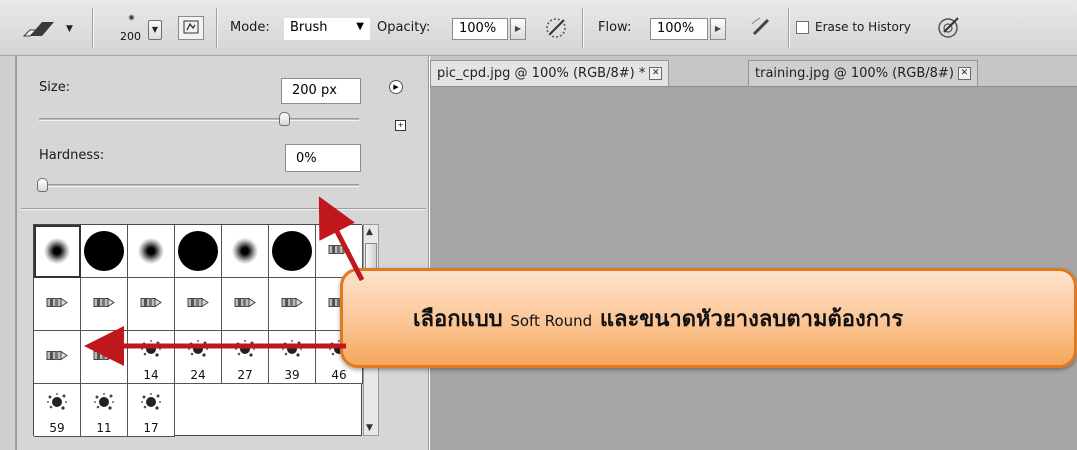  I want to click on brush-preview-icon: 200, so click(132, 30).